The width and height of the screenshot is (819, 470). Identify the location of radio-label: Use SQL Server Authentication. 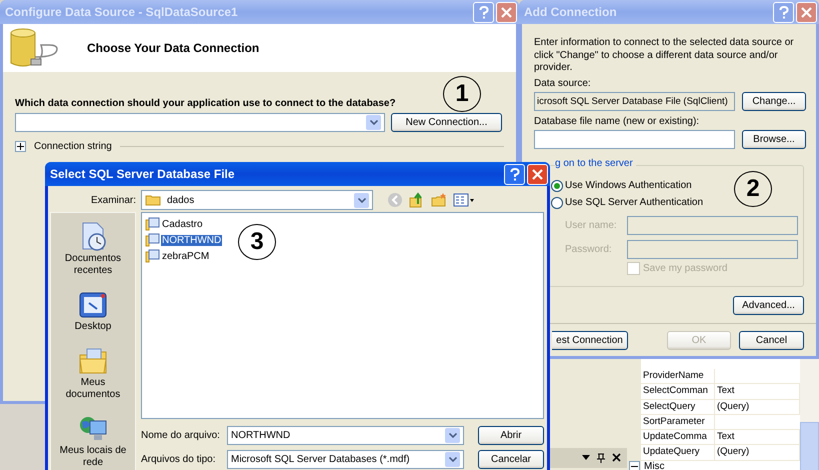
(634, 202).